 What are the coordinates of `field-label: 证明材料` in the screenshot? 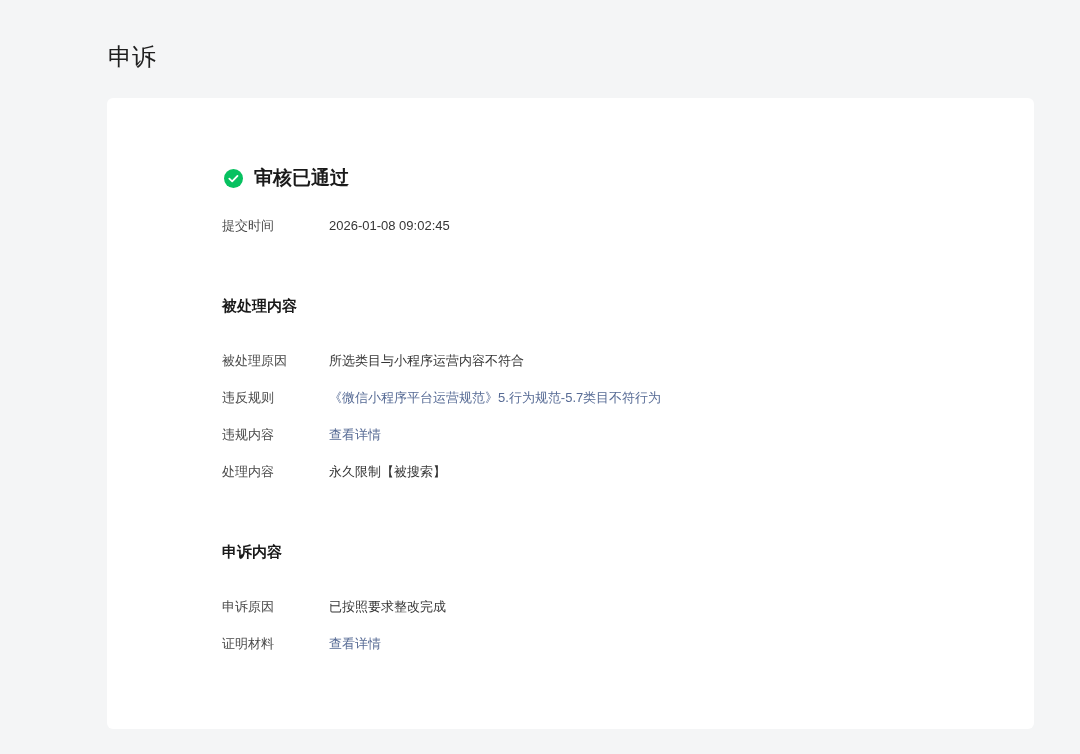 It's located at (248, 643).